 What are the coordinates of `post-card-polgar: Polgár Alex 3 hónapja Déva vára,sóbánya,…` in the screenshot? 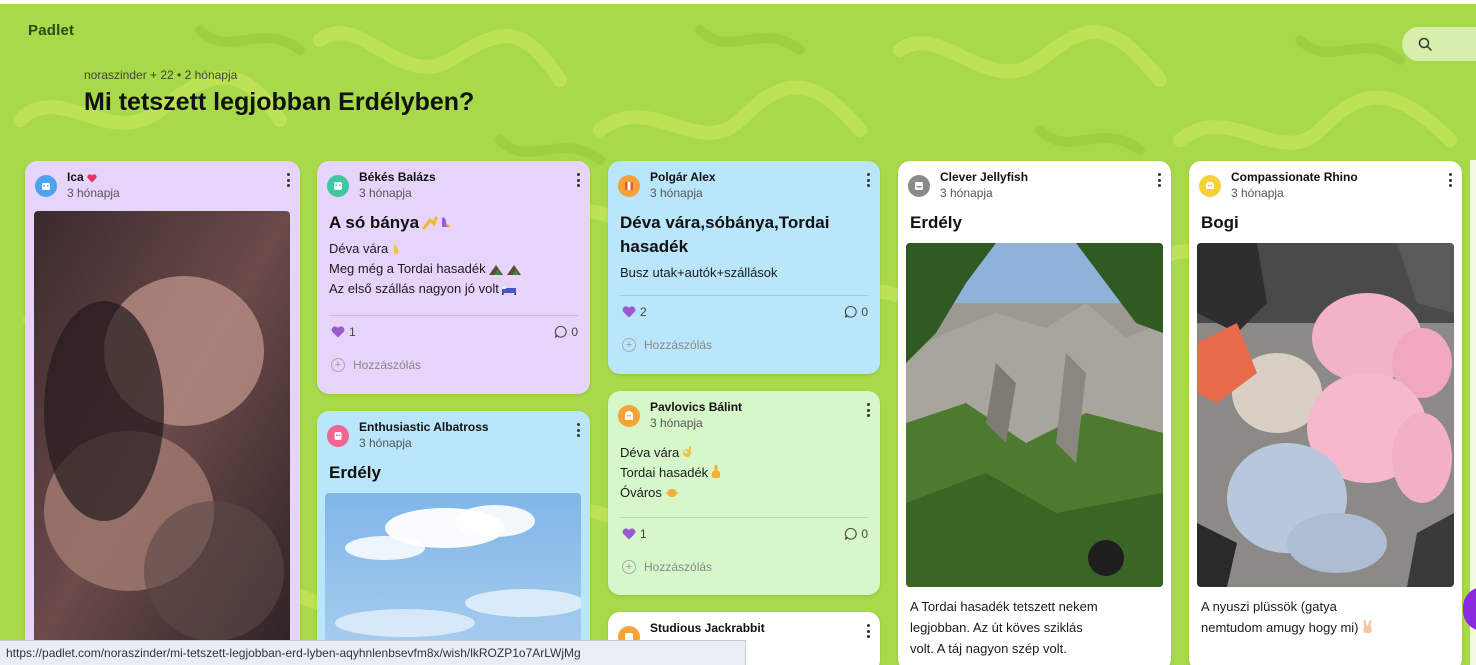 It's located at (744, 267).